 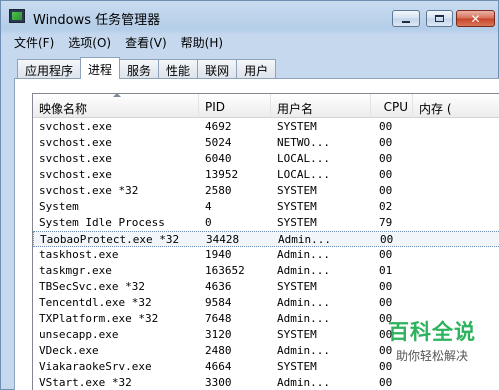 What do you see at coordinates (116, 106) in the screenshot?
I see `column-image-name: 映像名称` at bounding box center [116, 106].